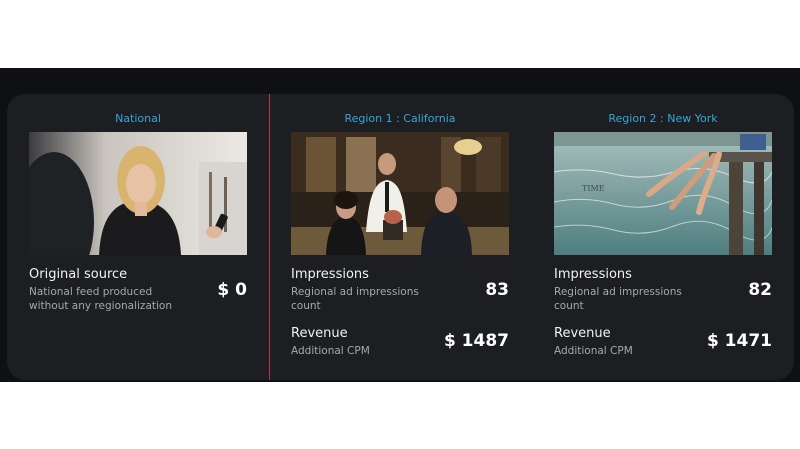 The height and width of the screenshot is (449, 800). I want to click on region-1-revenue-label: Revenue, so click(319, 333).